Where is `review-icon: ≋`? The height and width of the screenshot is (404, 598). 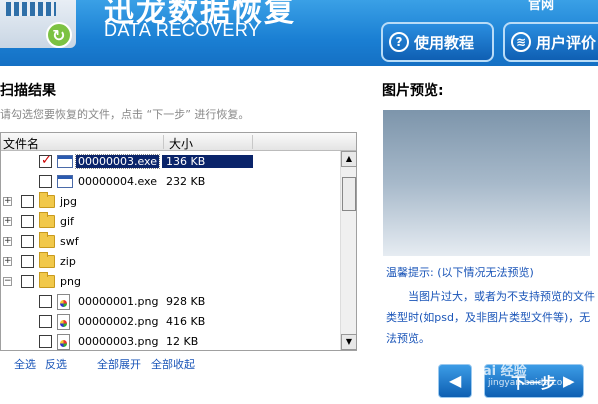 review-icon: ≋ is located at coordinates (521, 42).